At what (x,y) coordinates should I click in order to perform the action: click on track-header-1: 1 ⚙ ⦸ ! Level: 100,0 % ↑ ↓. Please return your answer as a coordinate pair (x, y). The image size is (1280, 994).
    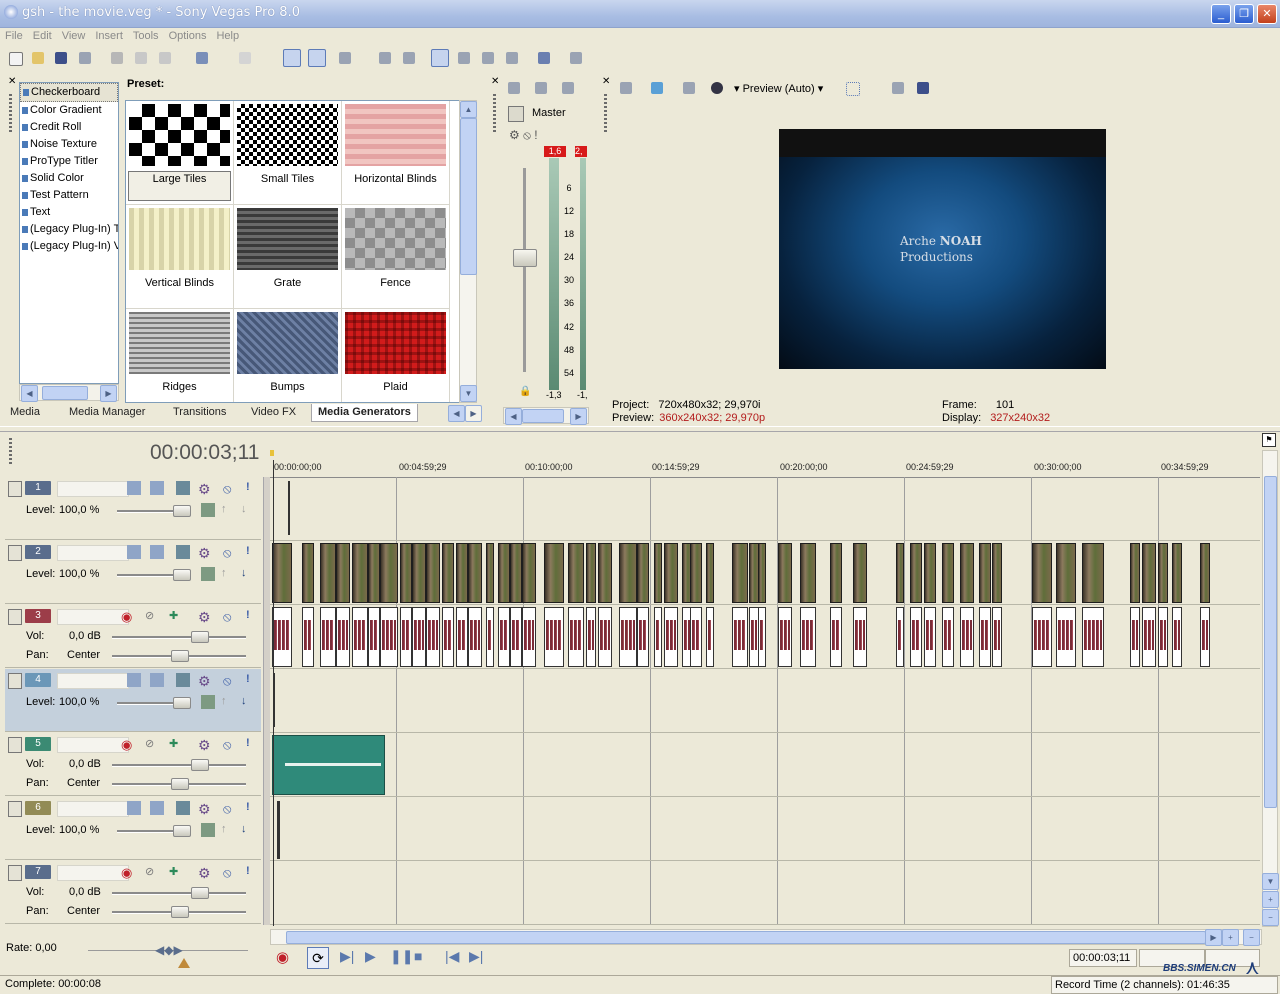
    Looking at the image, I should click on (133, 508).